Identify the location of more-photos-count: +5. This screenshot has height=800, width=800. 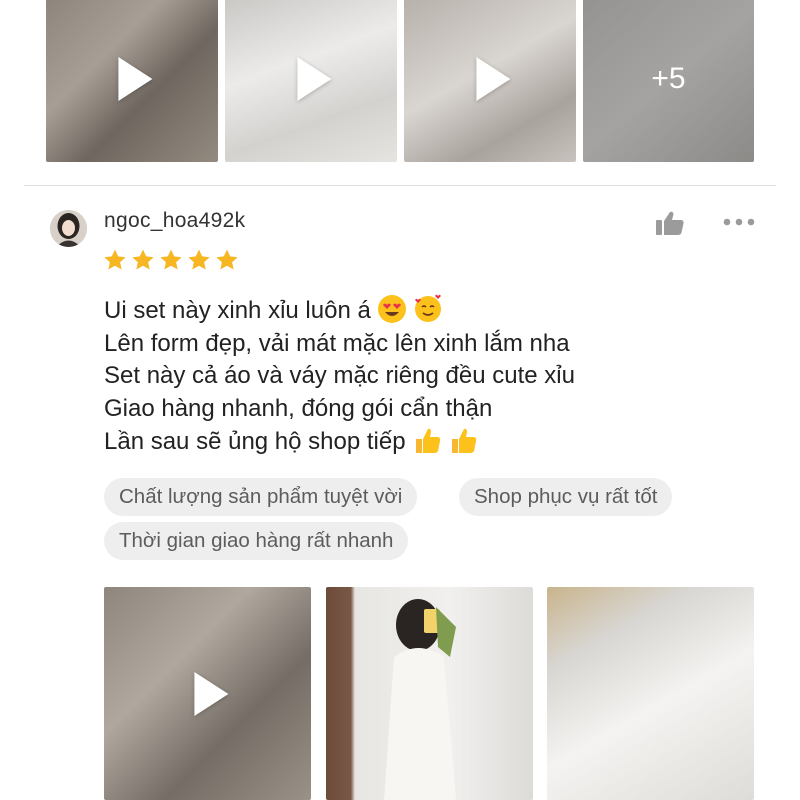
(668, 81).